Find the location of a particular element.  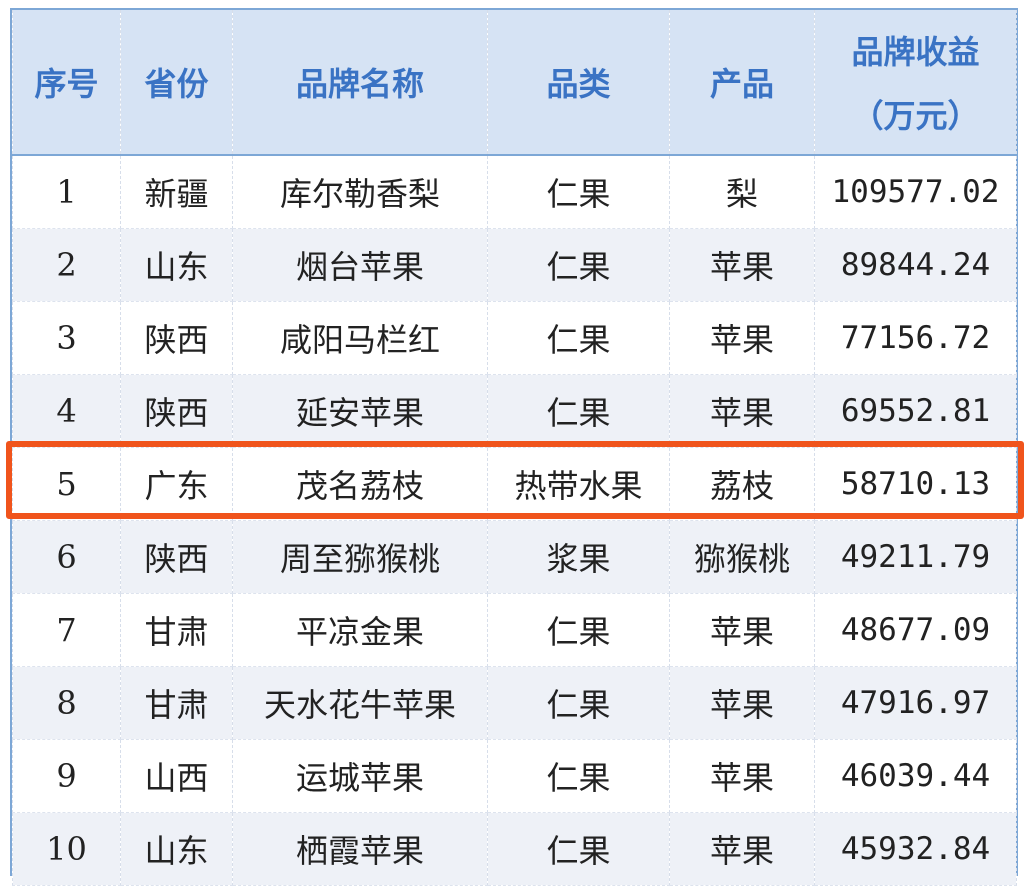

cell-index: 8 is located at coordinates (66, 703).